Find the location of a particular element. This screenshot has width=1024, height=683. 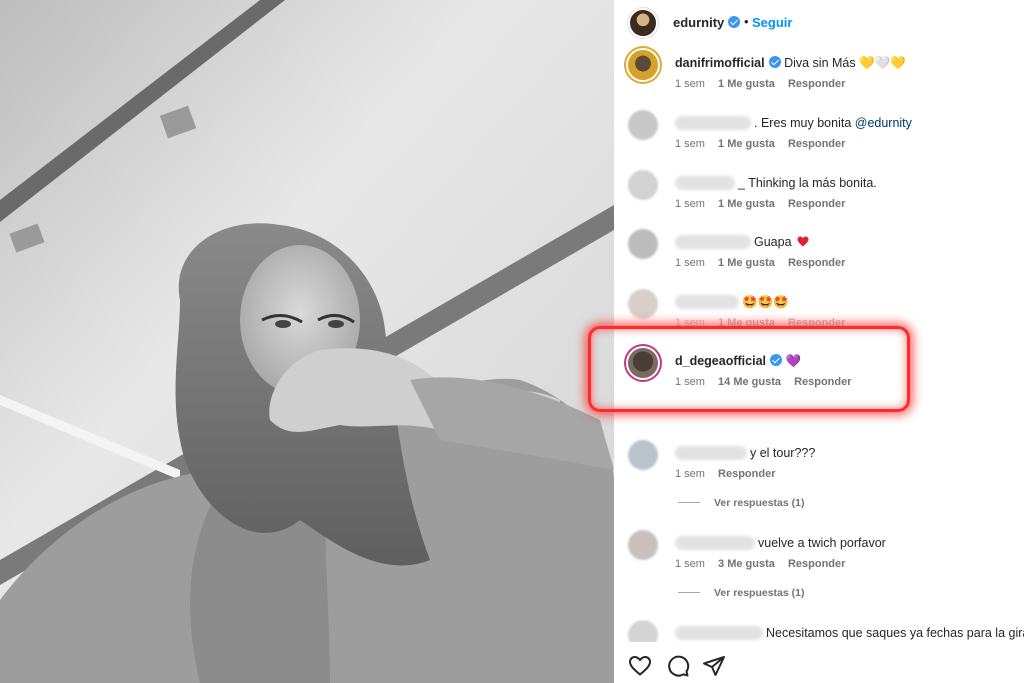

comment-text: y el tour??? is located at coordinates (745, 453).